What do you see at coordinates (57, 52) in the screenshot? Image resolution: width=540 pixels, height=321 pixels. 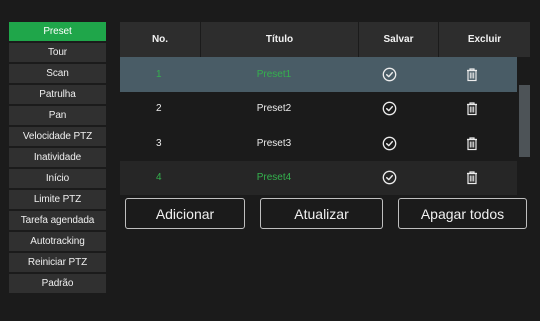 I see `sidebar-item-tour: Tour` at bounding box center [57, 52].